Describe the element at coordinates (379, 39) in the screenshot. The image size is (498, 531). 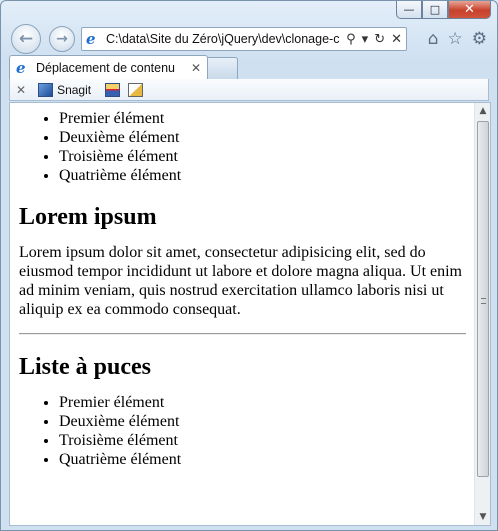
I see `refresh-icon: ↻` at that location.